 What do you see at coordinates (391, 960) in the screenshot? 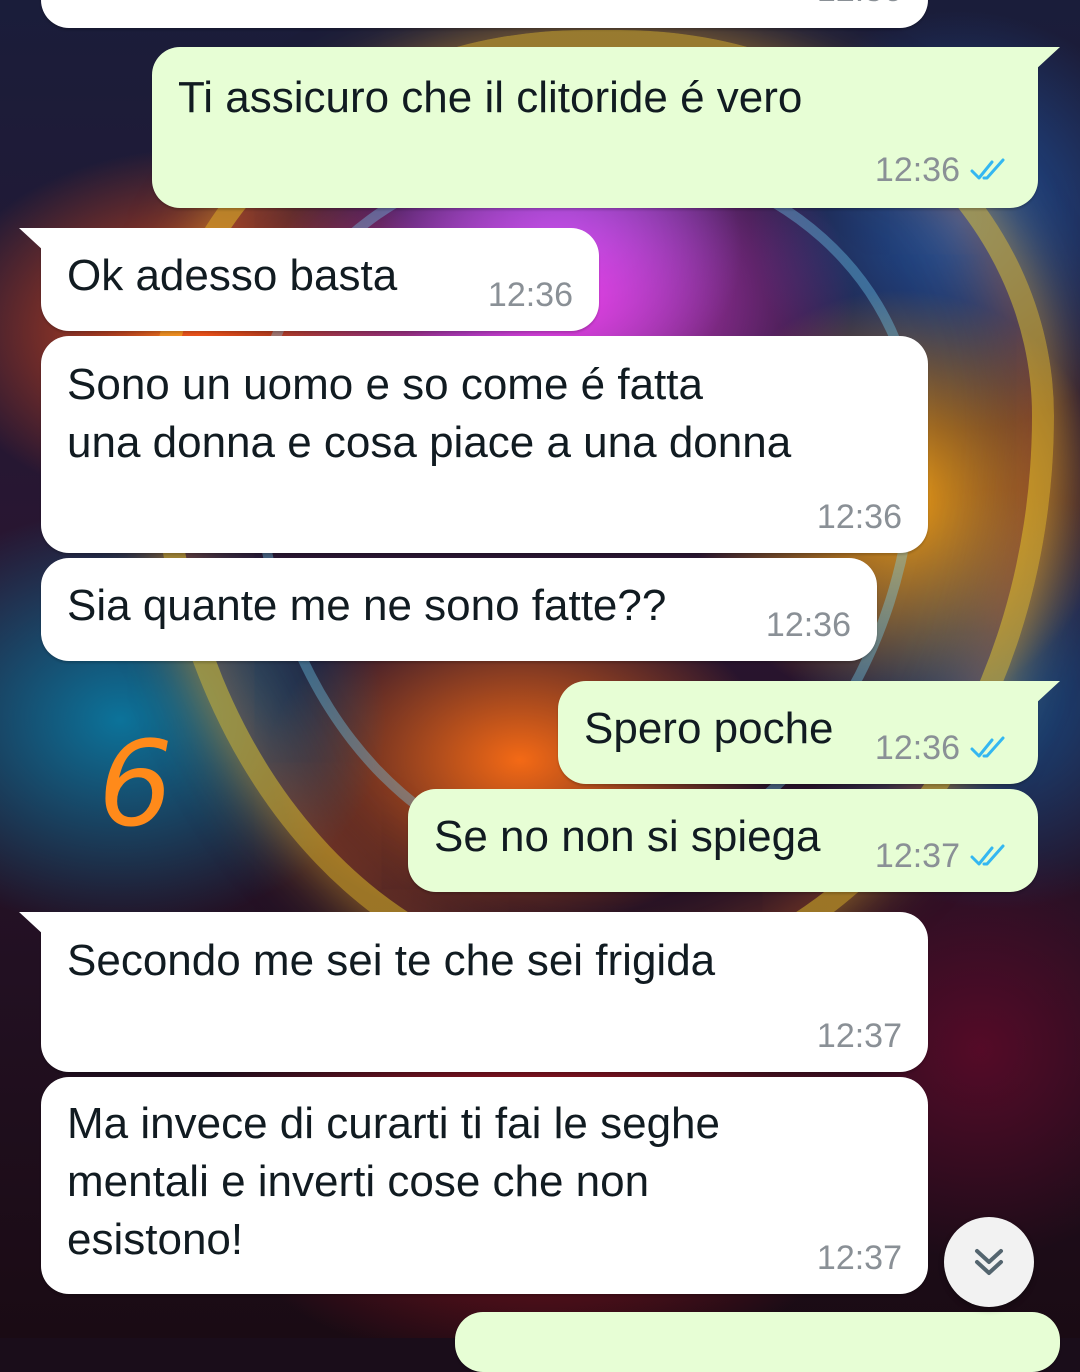
I see `message-text: Secondo me sei te che sei frigida` at bounding box center [391, 960].